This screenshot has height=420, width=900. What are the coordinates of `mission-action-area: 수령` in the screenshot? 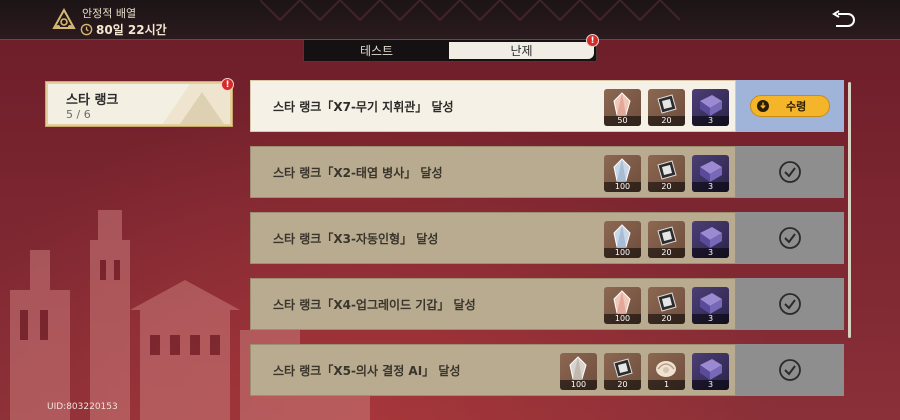 It's located at (790, 106).